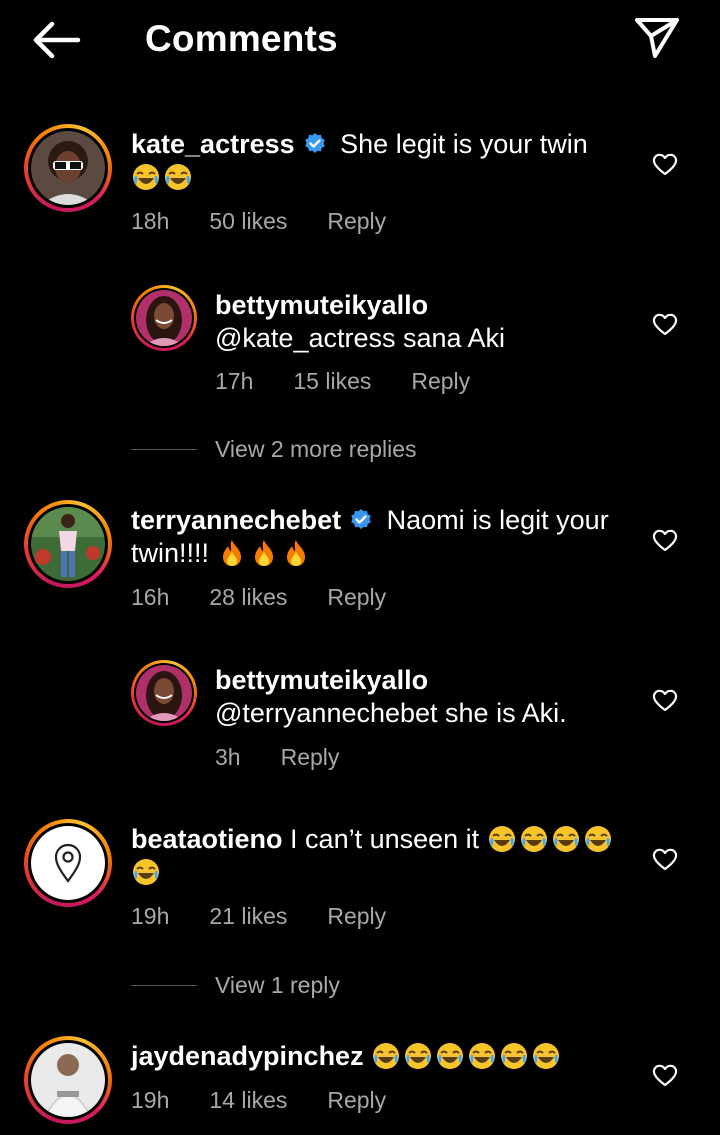  What do you see at coordinates (150, 597) in the screenshot?
I see `comment-time: 16h` at bounding box center [150, 597].